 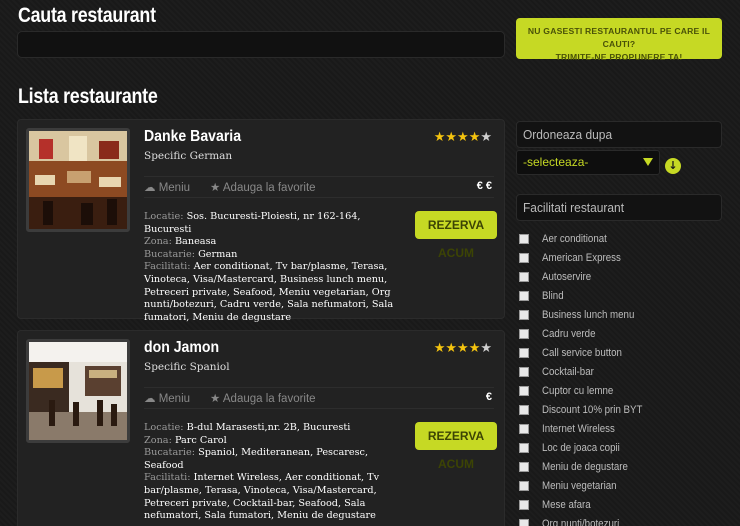 I want to click on restaurant-name: Danke Bavaria, so click(x=192, y=137).